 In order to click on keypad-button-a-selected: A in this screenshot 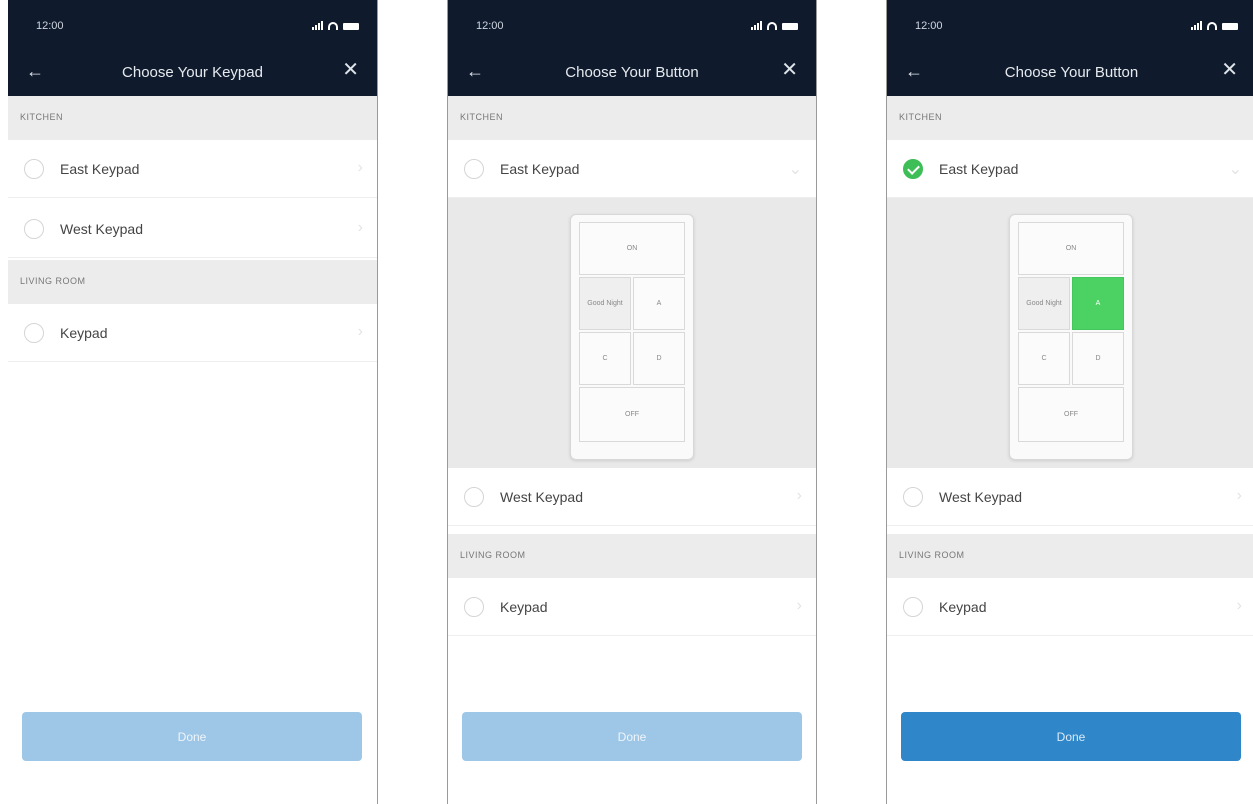, I will do `click(1098, 303)`.